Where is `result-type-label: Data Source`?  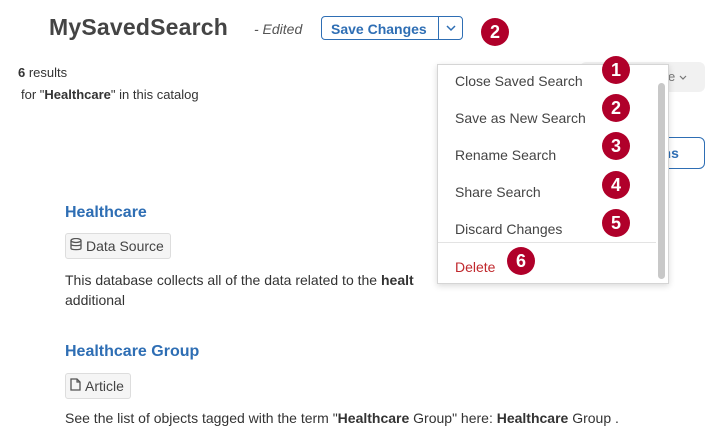 result-type-label: Data Source is located at coordinates (125, 246).